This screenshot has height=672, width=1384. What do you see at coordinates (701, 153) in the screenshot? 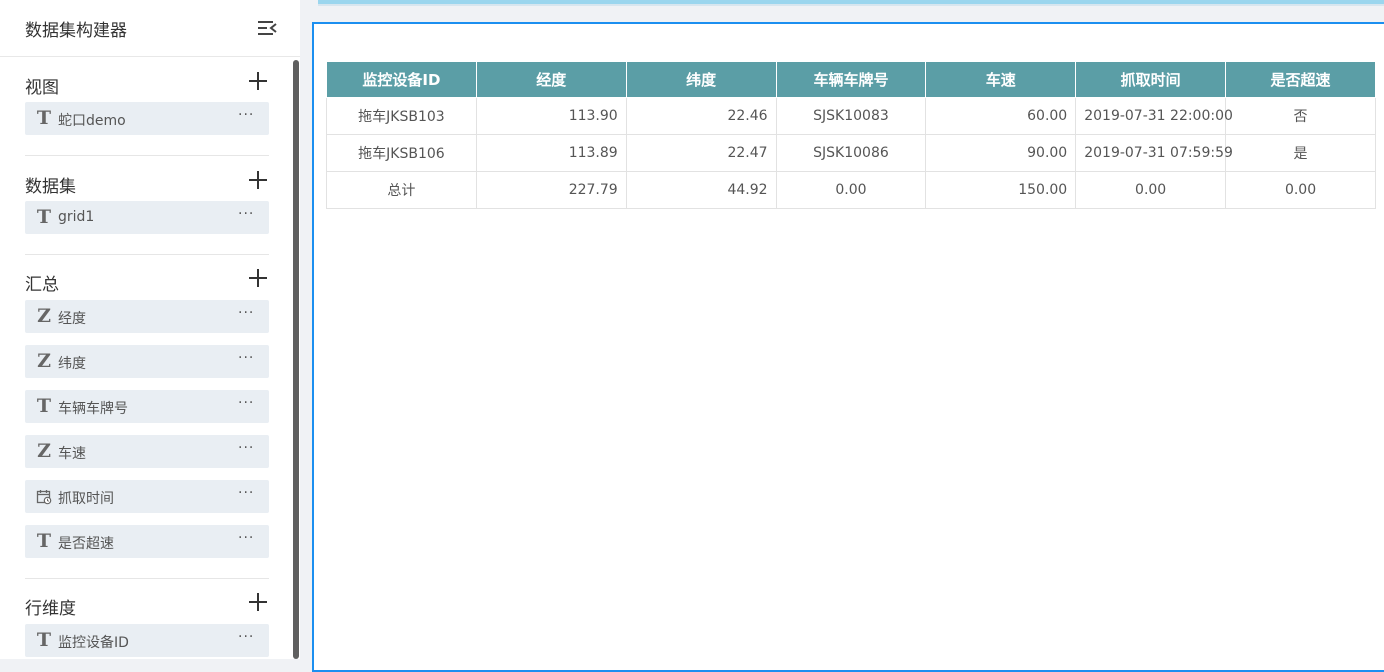
I see `table-cell: 22.47` at bounding box center [701, 153].